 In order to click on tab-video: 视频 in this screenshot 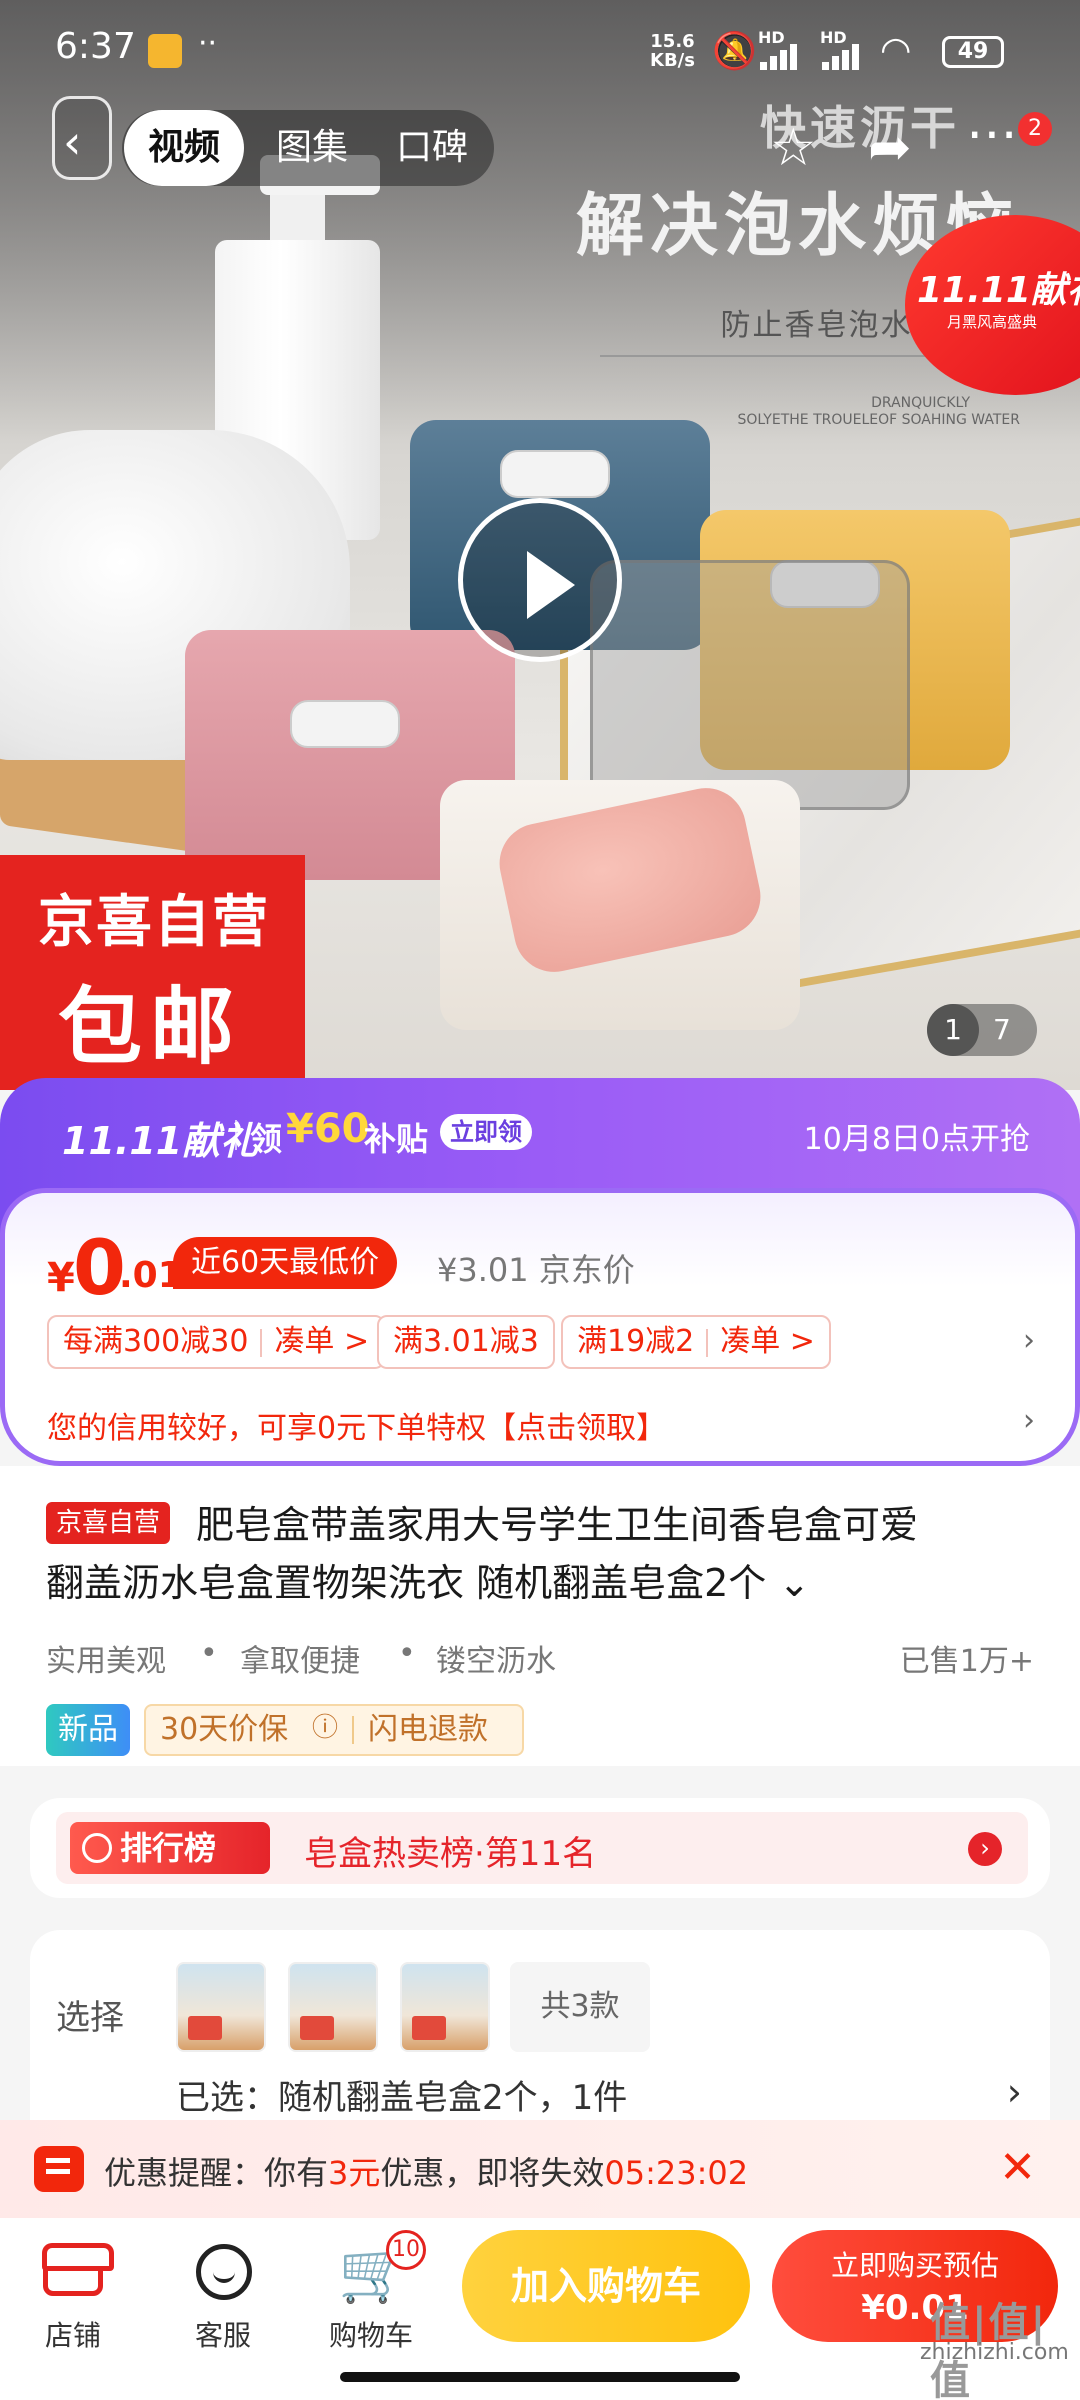, I will do `click(184, 148)`.